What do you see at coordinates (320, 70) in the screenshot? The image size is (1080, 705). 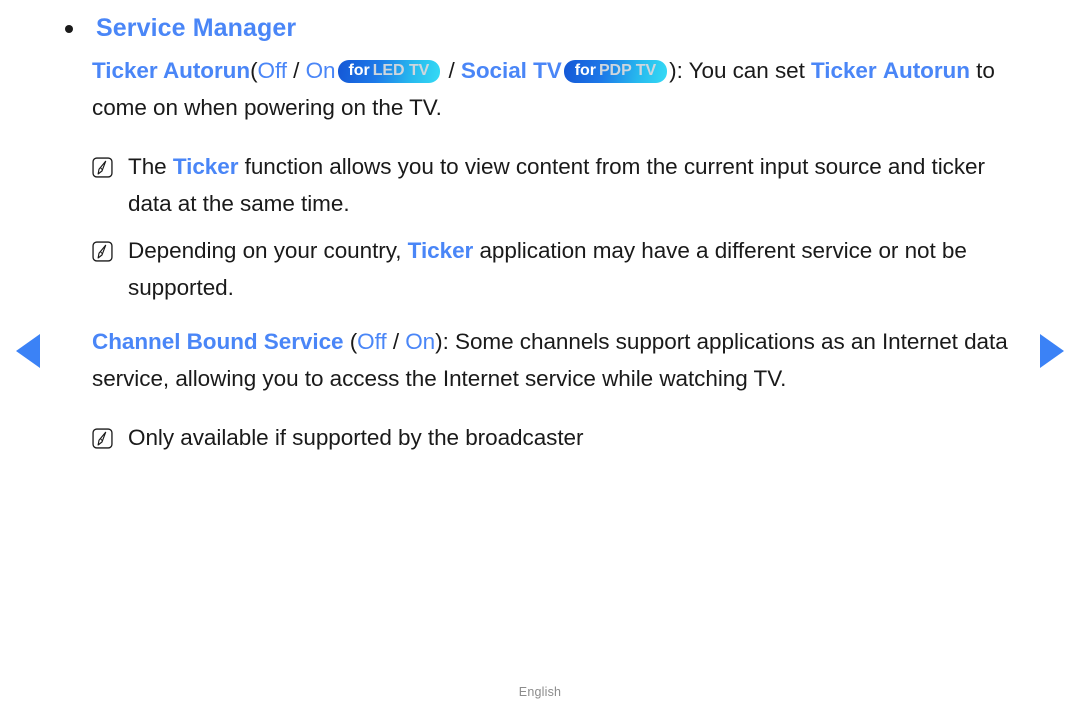 I see `ticker-autorun-option-on: On` at bounding box center [320, 70].